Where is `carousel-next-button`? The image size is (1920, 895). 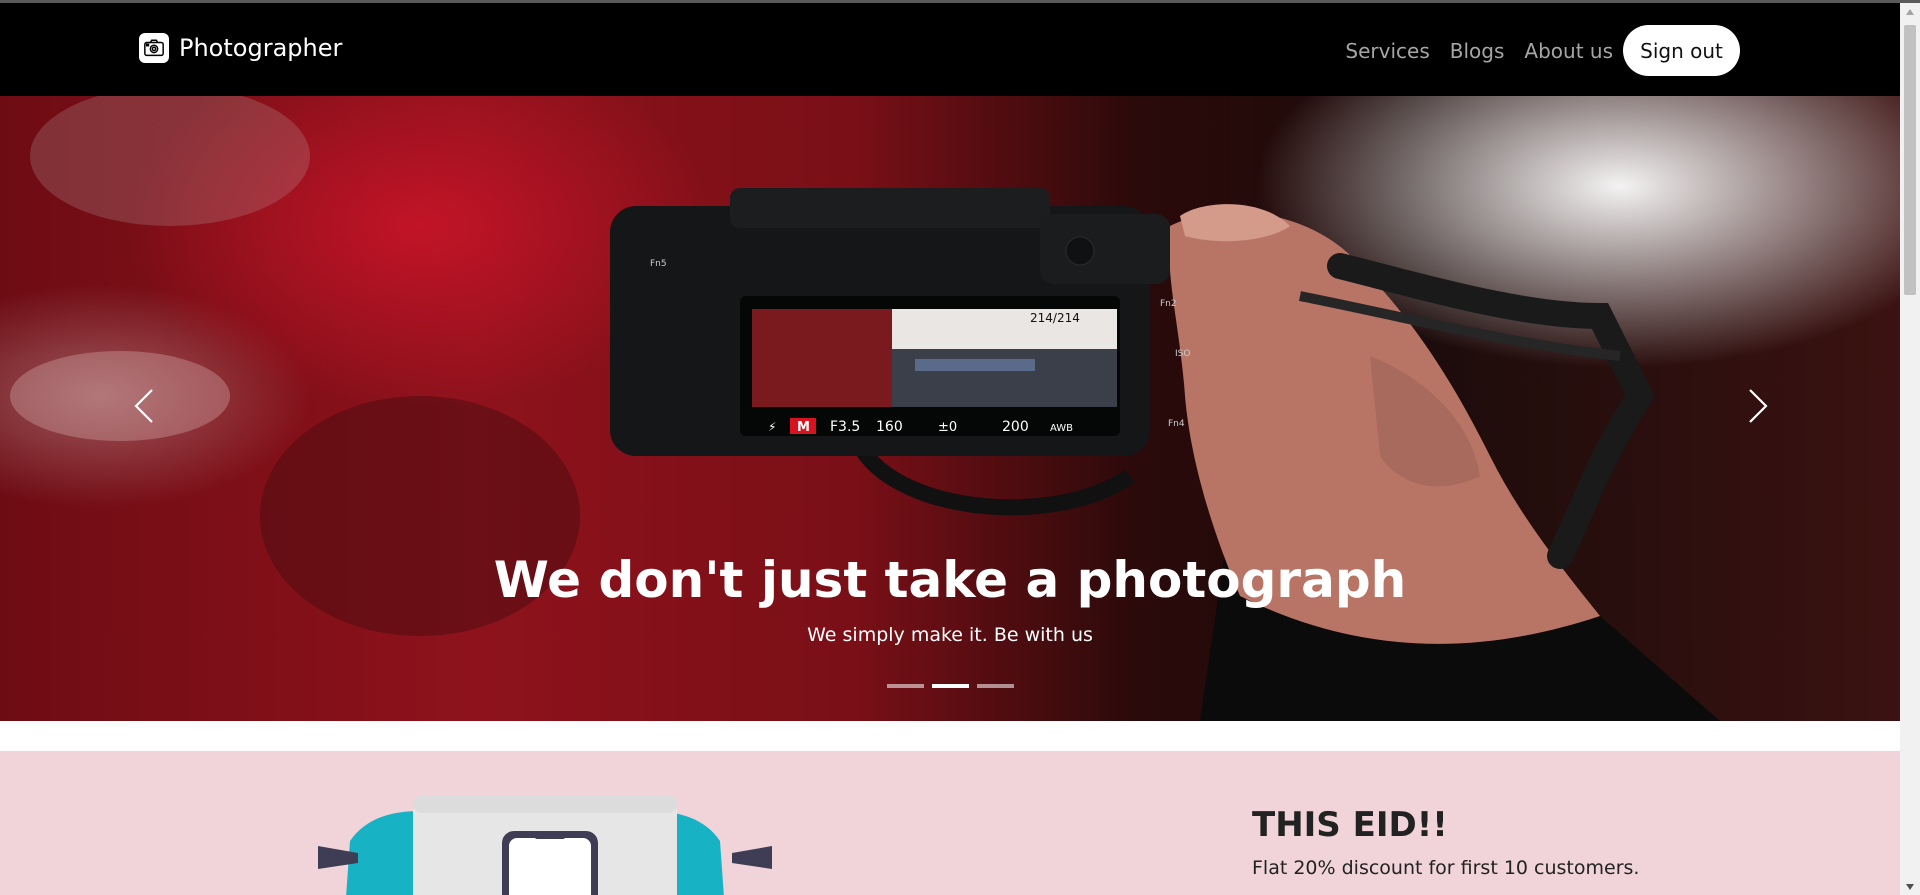
carousel-next-button is located at coordinates (1758, 406).